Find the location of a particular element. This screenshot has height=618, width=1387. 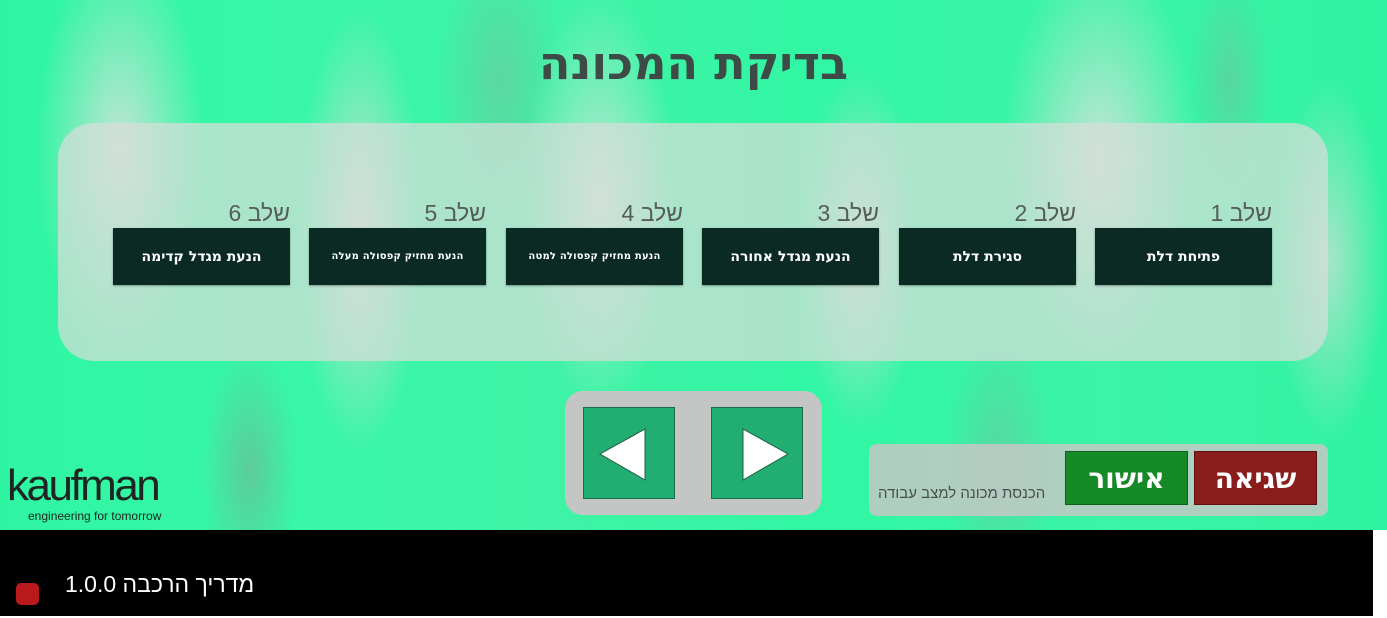

move-tower-back-button: הנעת מגדל אחורה is located at coordinates (790, 256).